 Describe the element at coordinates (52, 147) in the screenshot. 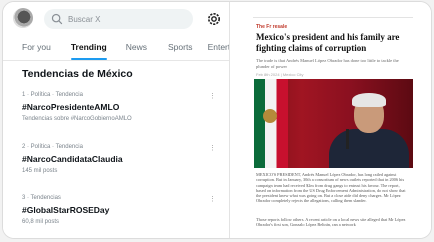

I see `trend-meta: 2 · Política · Tendencia` at that location.